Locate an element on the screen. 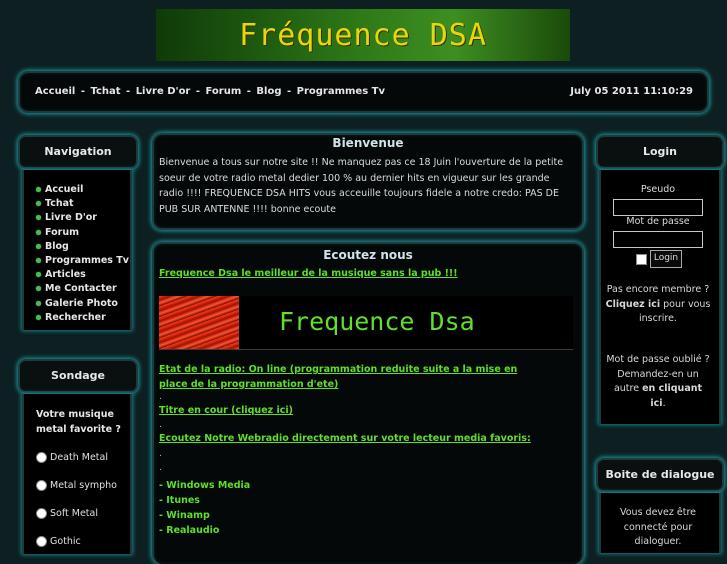  poll-title: Sondage is located at coordinates (78, 375).